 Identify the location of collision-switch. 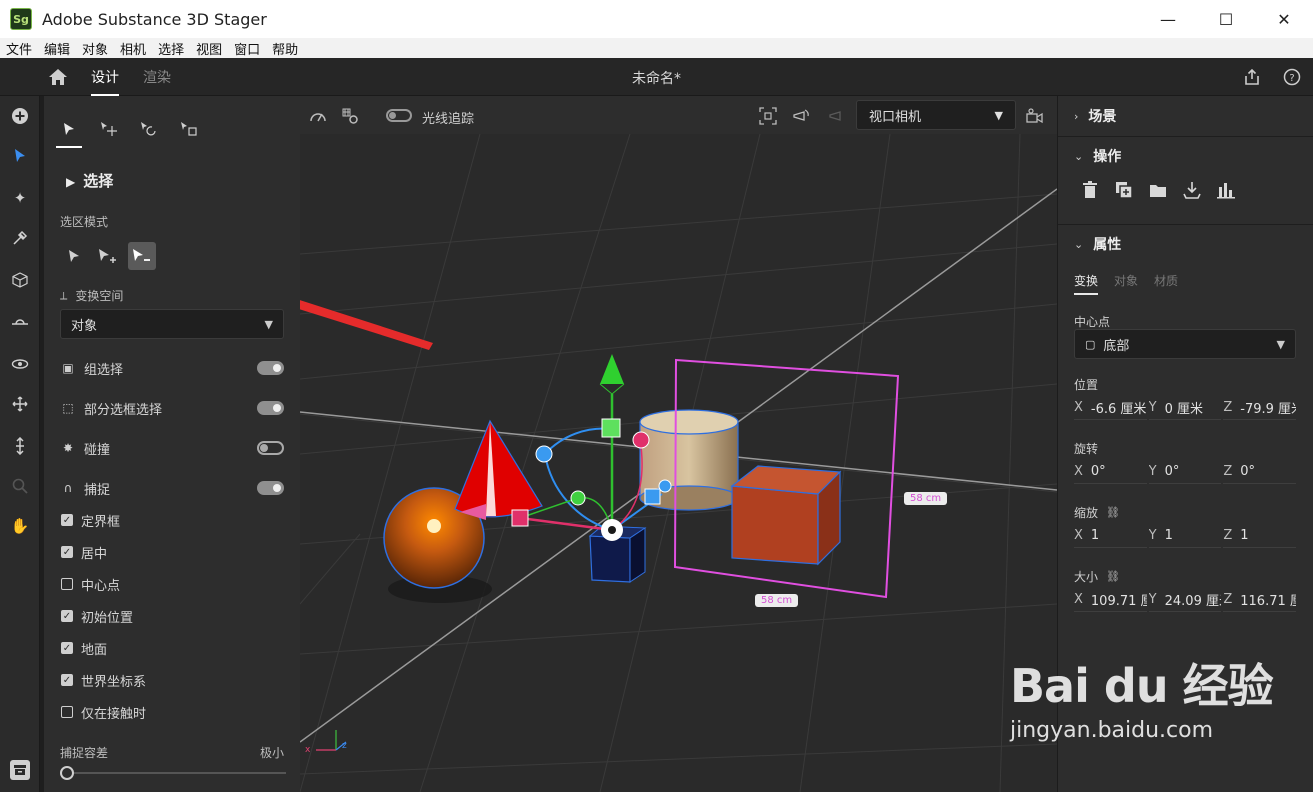
(270, 448).